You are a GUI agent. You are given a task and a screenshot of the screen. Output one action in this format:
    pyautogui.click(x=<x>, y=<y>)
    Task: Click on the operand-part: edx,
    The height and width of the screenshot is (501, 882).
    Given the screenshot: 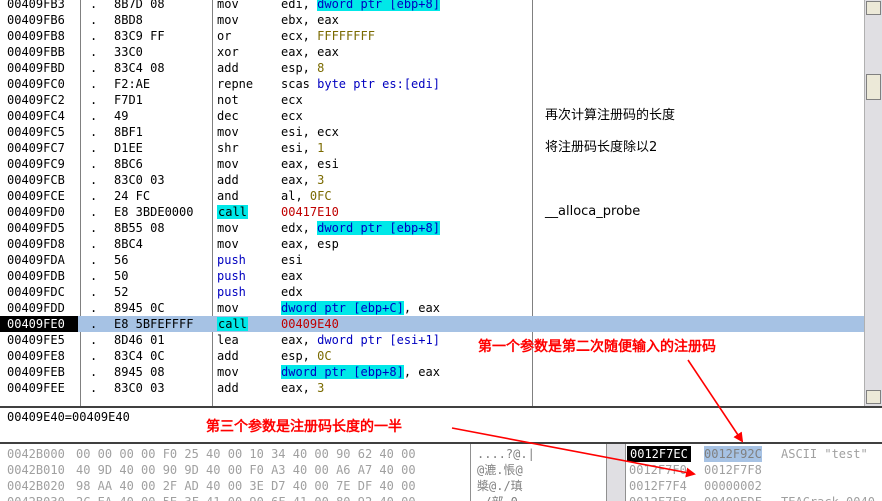 What is the action you would take?
    pyautogui.click(x=299, y=228)
    